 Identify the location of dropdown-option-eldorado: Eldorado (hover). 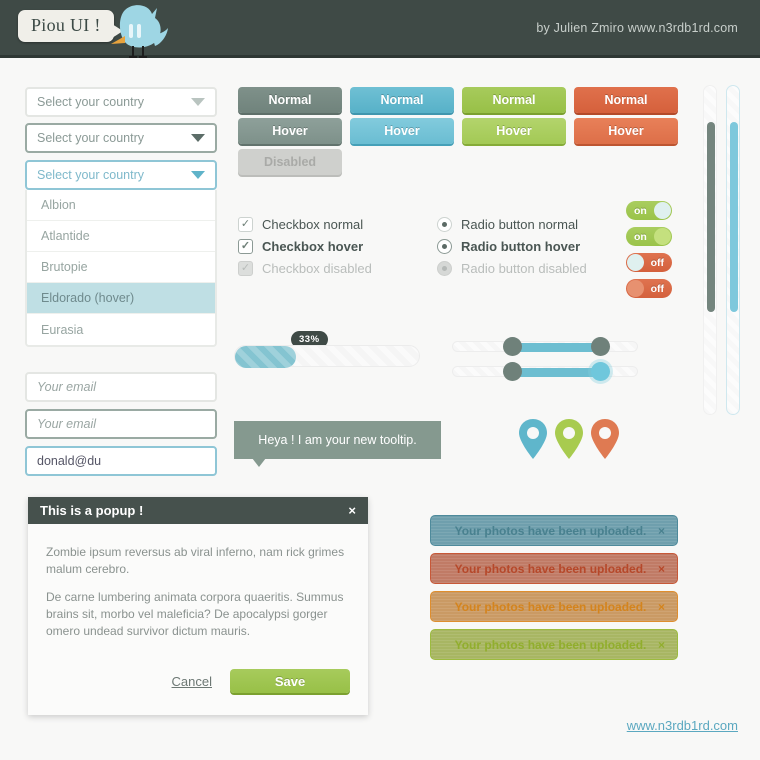
(121, 298).